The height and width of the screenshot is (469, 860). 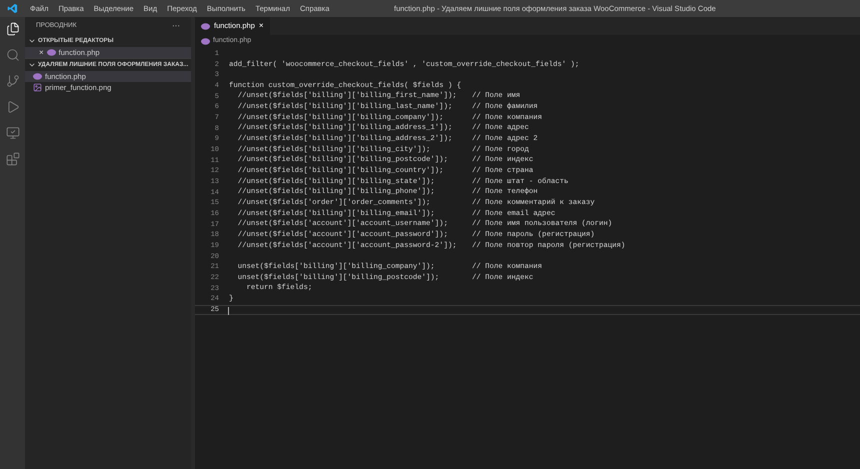 What do you see at coordinates (13, 159) in the screenshot?
I see `extensions-icon` at bounding box center [13, 159].